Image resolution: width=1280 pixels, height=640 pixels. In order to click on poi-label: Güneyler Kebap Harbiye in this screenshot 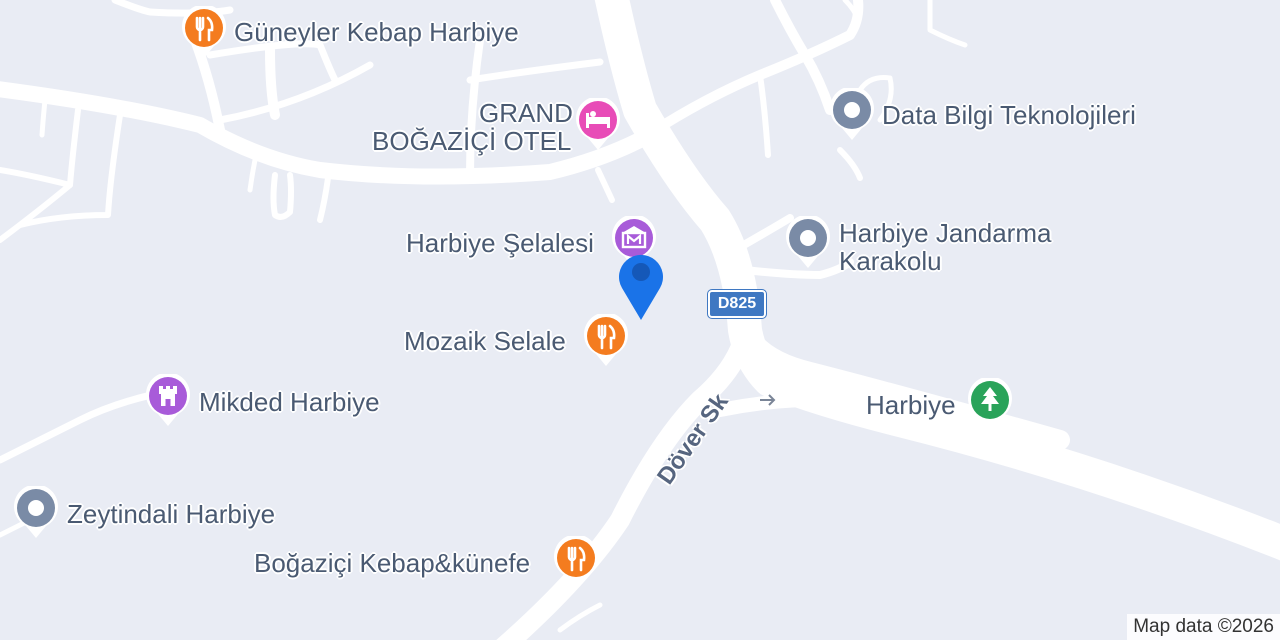, I will do `click(376, 32)`.